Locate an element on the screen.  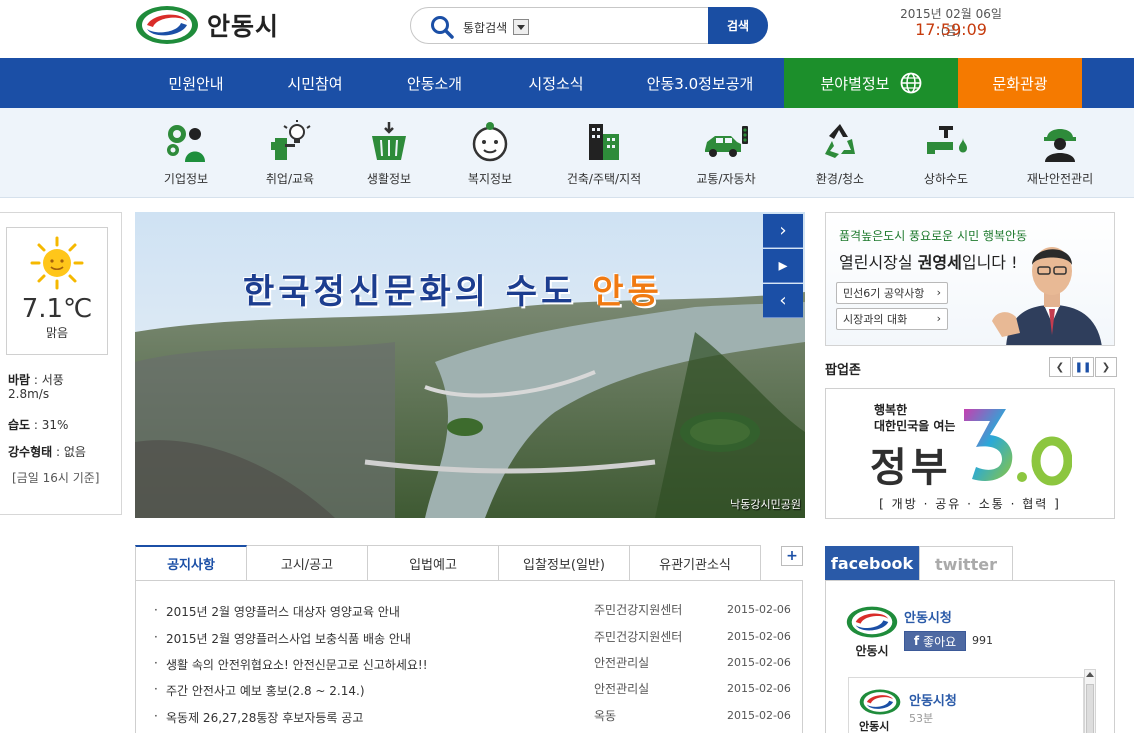
category-business: 기업정보 is located at coordinates (186, 153).